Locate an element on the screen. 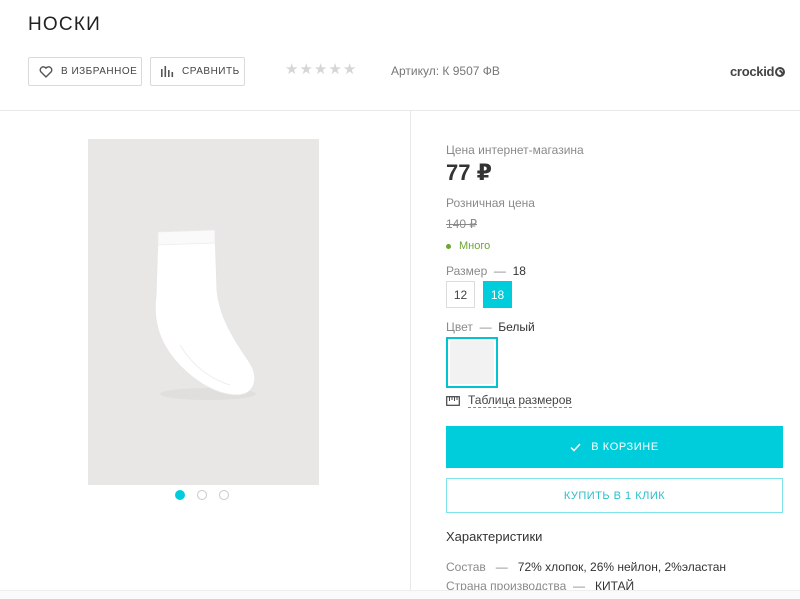 Image resolution: width=800 pixels, height=599 pixels. color-swatch-fill is located at coordinates (472, 362).